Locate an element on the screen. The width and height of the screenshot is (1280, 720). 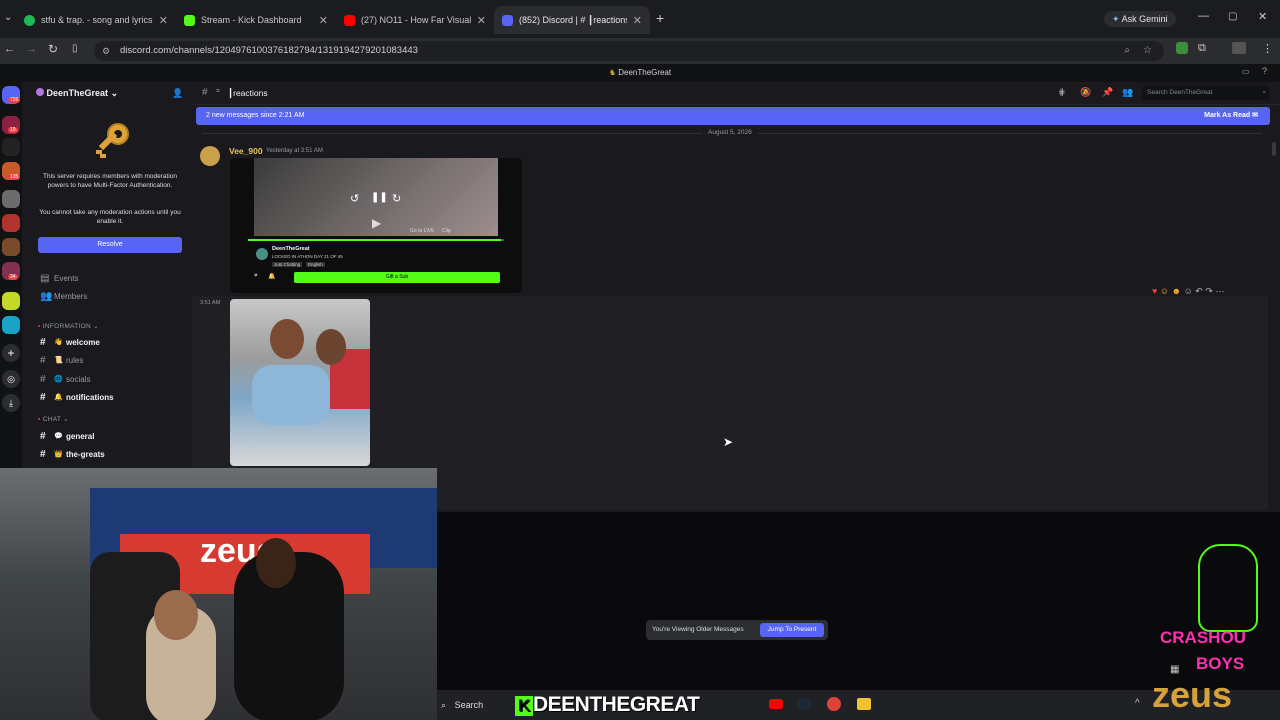
taskbar-search: ⌕ Search is located at coordinates (477, 705).